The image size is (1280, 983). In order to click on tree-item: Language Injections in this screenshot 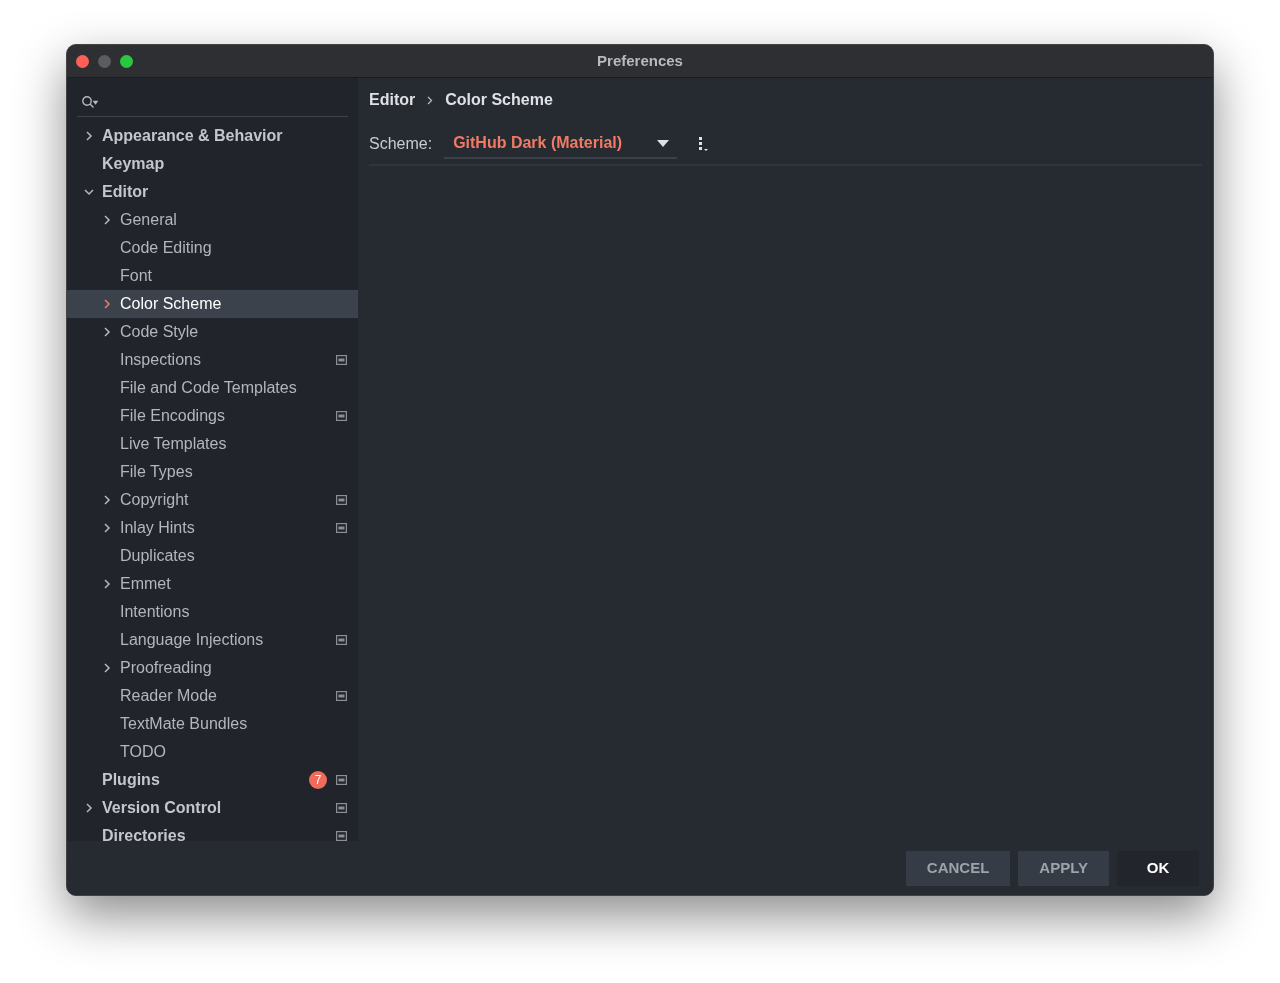, I will do `click(212, 640)`.